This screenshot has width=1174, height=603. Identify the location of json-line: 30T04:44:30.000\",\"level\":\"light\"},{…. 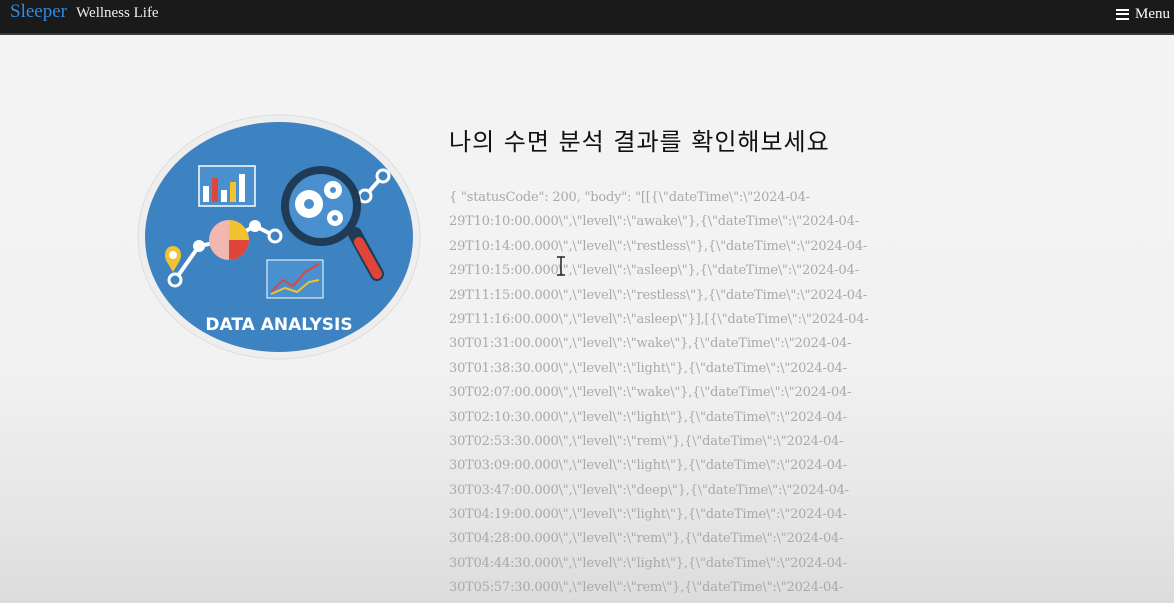
(648, 563).